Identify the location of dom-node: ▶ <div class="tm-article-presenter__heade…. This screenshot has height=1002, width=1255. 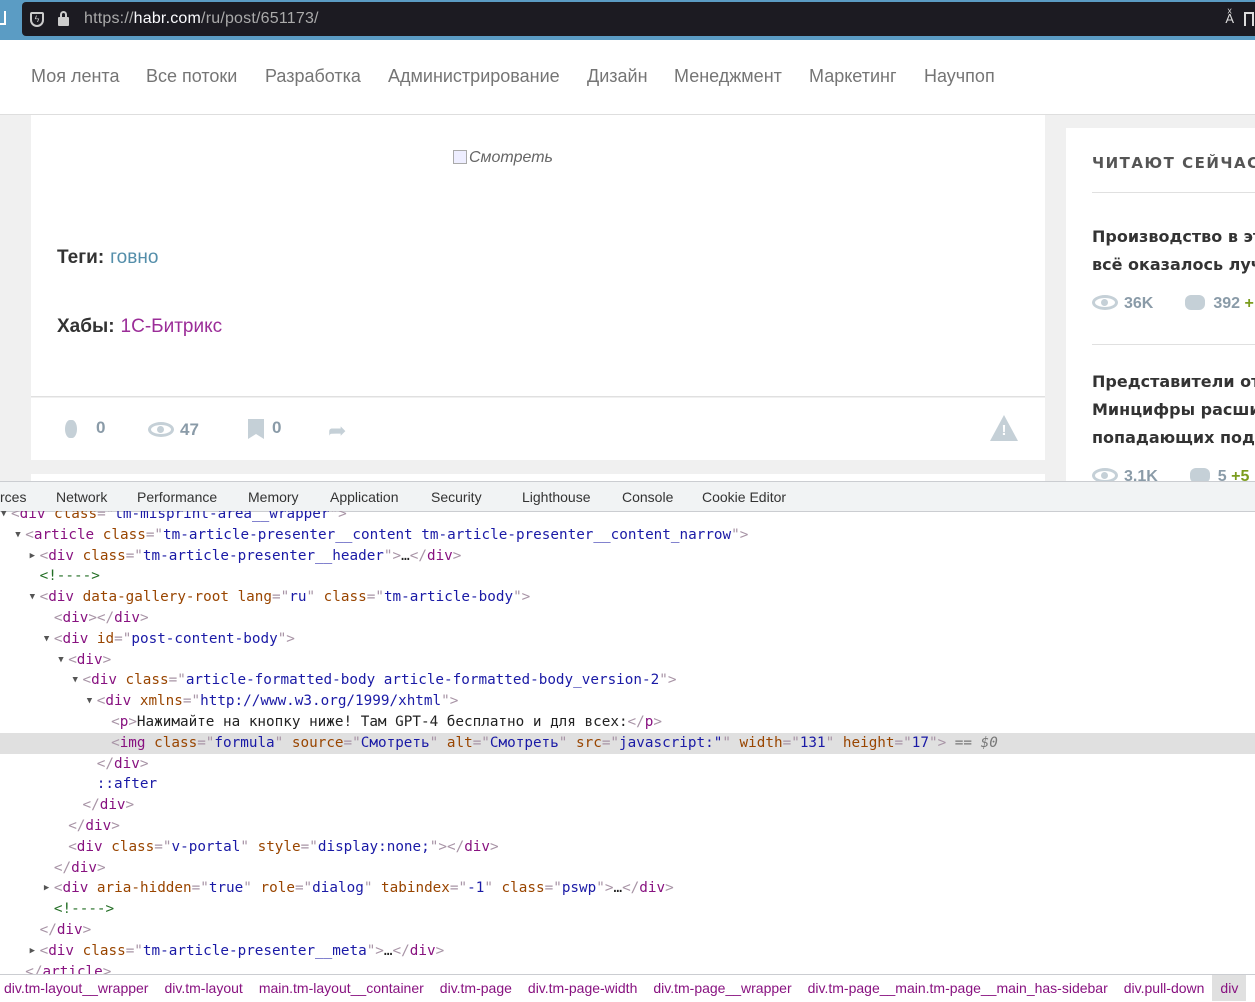
(627, 556).